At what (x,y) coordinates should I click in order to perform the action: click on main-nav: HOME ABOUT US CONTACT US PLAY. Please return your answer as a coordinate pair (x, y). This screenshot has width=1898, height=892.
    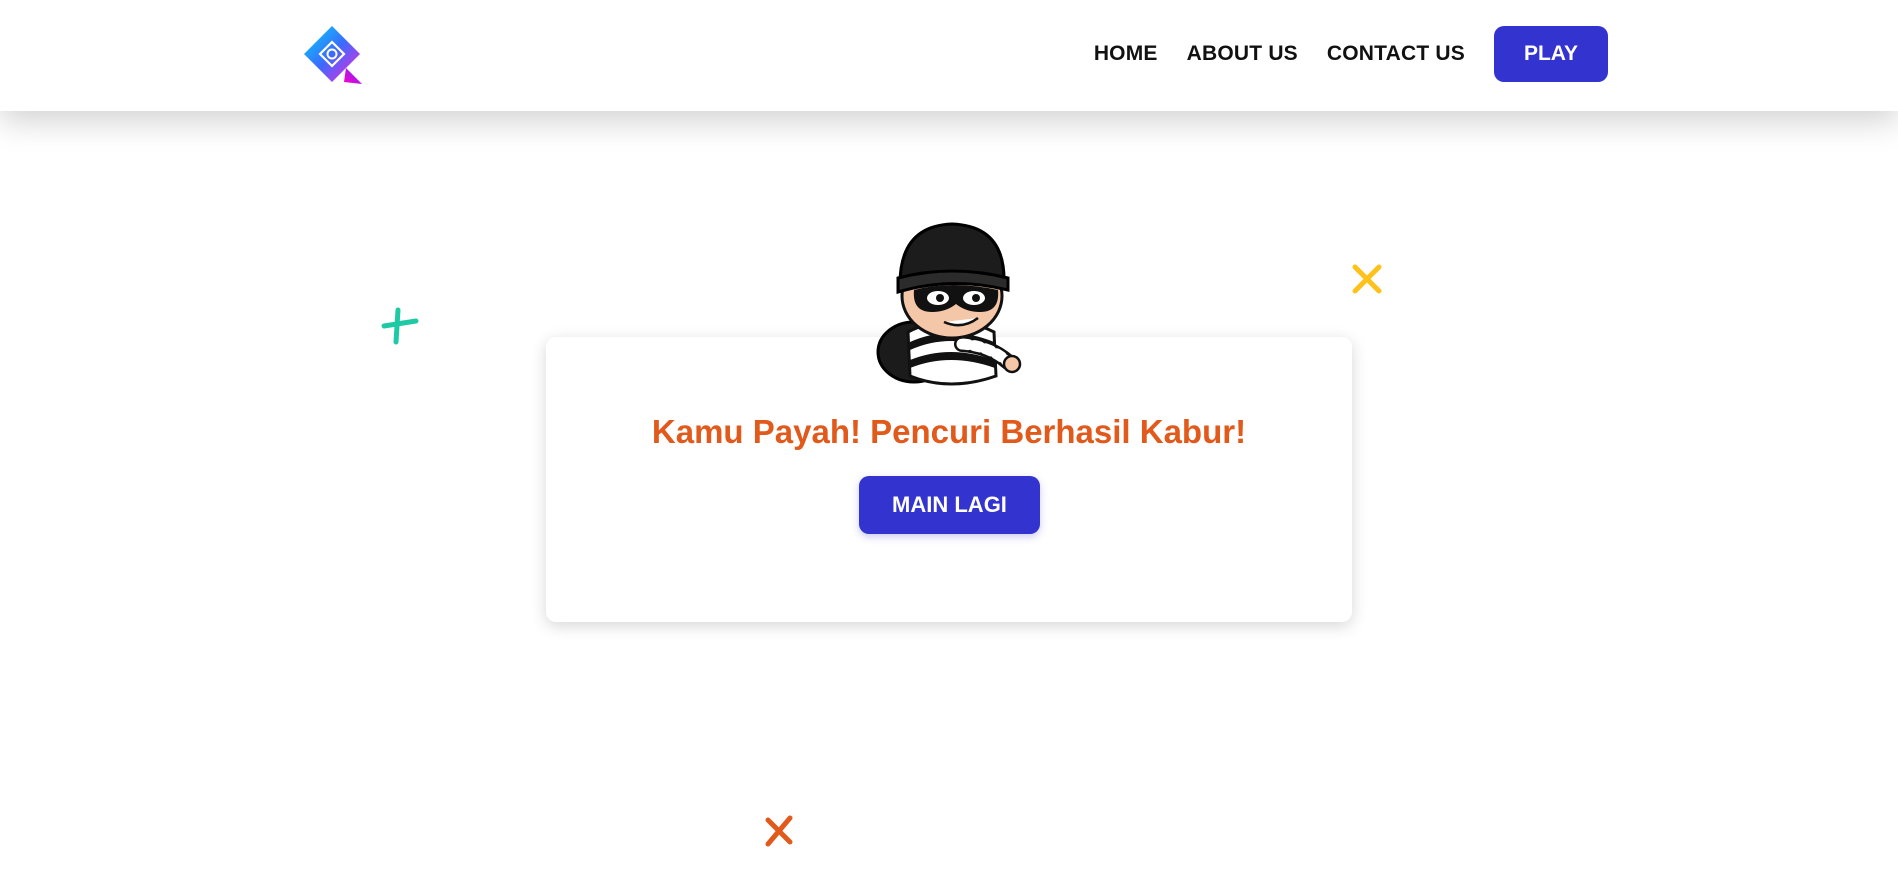
    Looking at the image, I should click on (1351, 54).